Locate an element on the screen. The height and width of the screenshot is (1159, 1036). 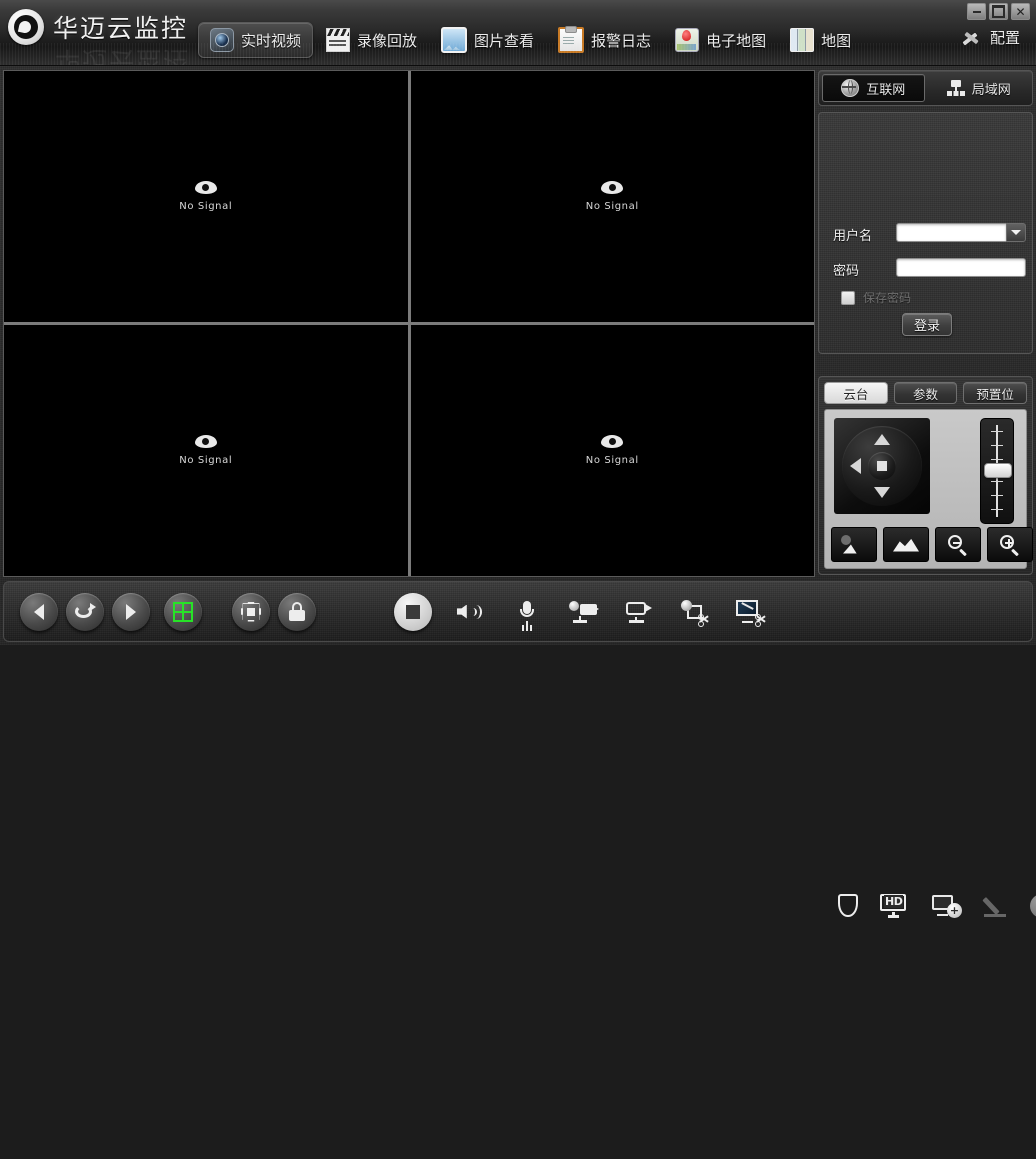
video-pane-1: No Signal is located at coordinates (206, 196).